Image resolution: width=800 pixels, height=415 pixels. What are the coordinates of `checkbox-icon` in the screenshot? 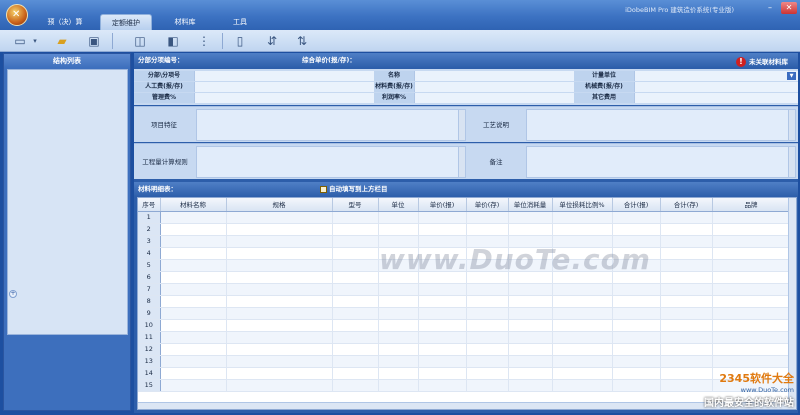 It's located at (323, 189).